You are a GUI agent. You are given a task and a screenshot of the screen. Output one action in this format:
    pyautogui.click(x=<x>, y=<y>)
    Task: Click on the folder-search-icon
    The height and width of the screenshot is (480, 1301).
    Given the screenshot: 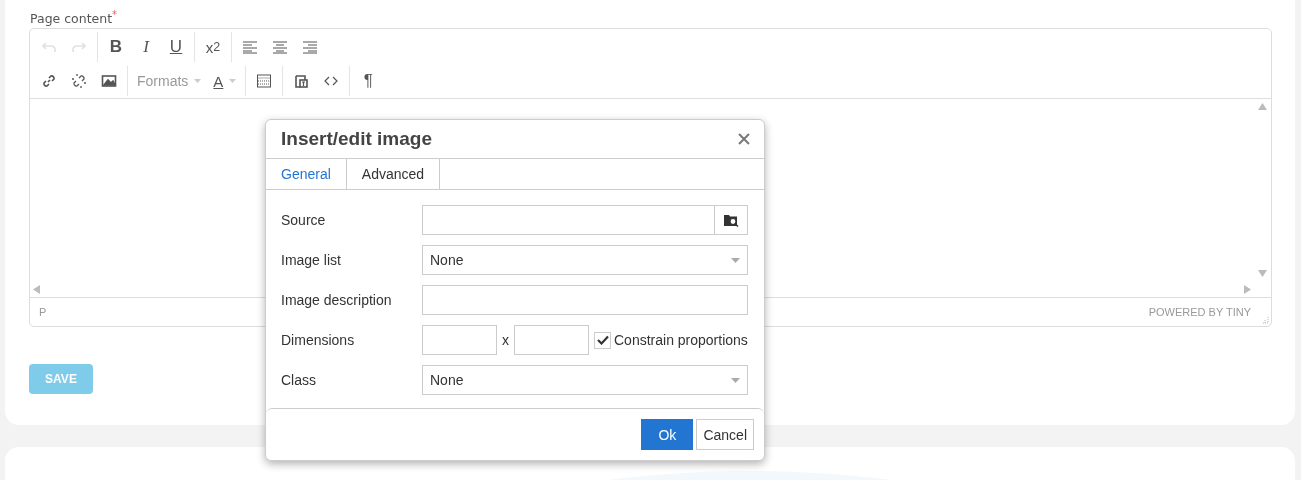 What is the action you would take?
    pyautogui.click(x=731, y=220)
    